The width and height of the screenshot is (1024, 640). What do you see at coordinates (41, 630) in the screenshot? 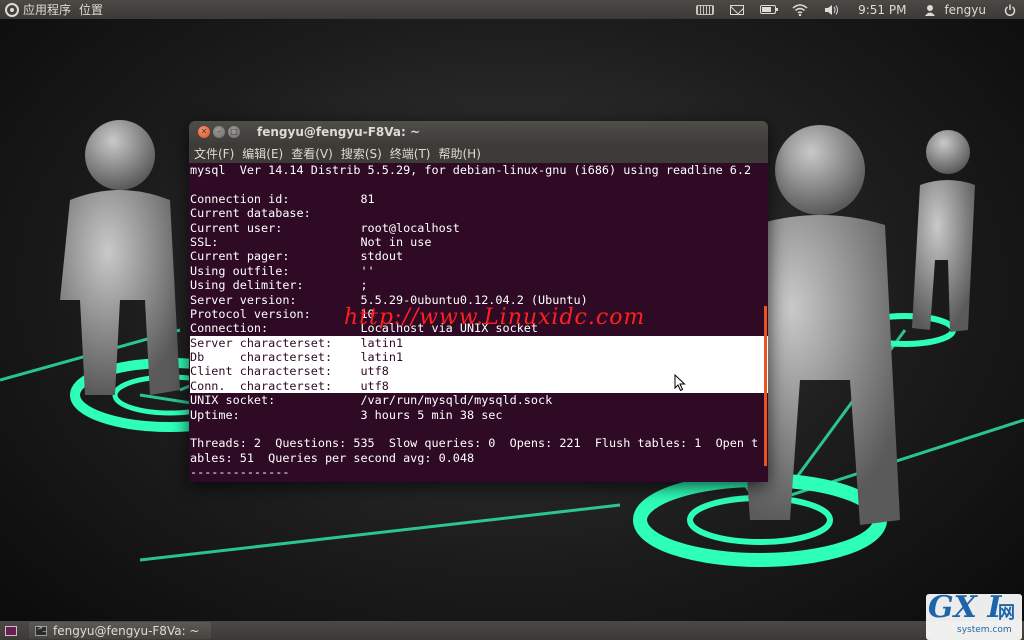
I see `terminal-icon` at bounding box center [41, 630].